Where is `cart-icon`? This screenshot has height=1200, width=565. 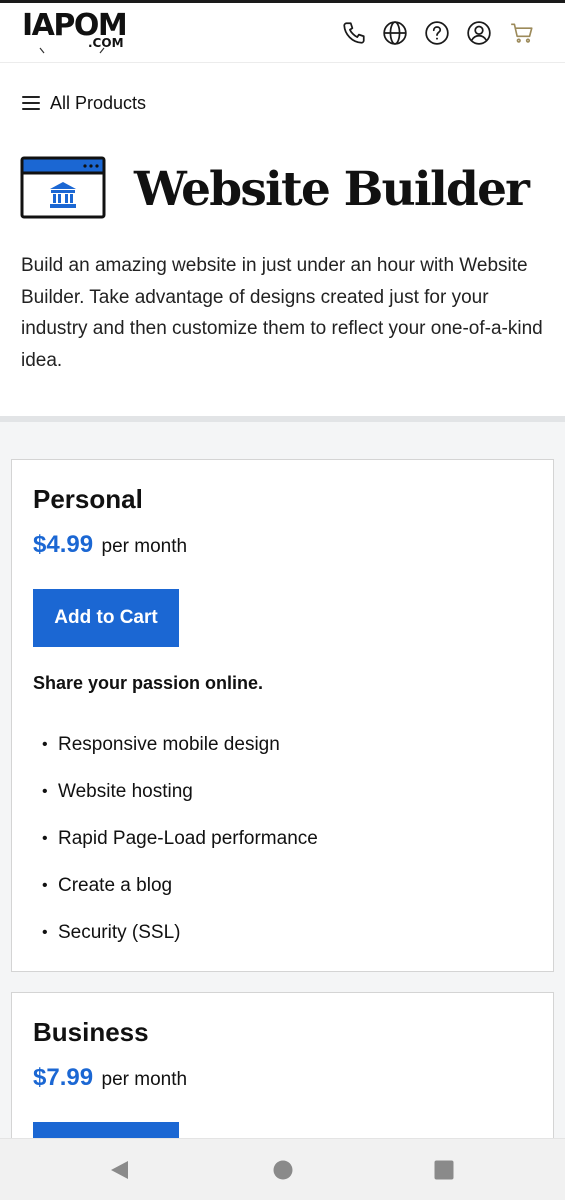
cart-icon is located at coordinates (522, 33).